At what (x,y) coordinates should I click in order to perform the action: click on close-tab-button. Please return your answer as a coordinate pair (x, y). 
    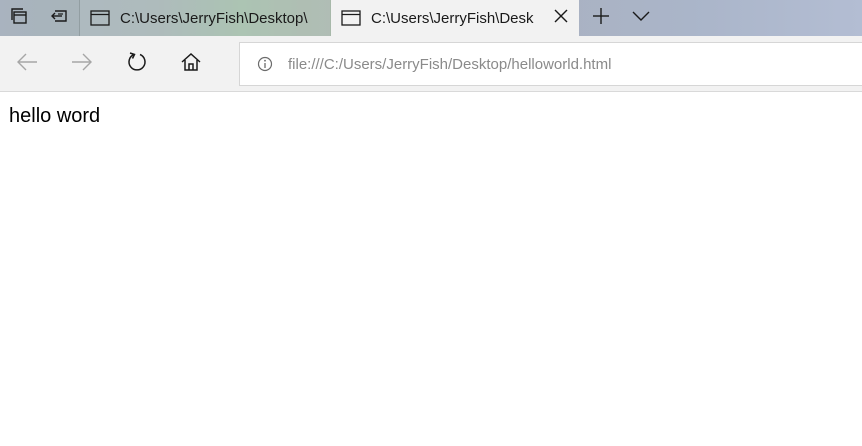
    Looking at the image, I should click on (561, 18).